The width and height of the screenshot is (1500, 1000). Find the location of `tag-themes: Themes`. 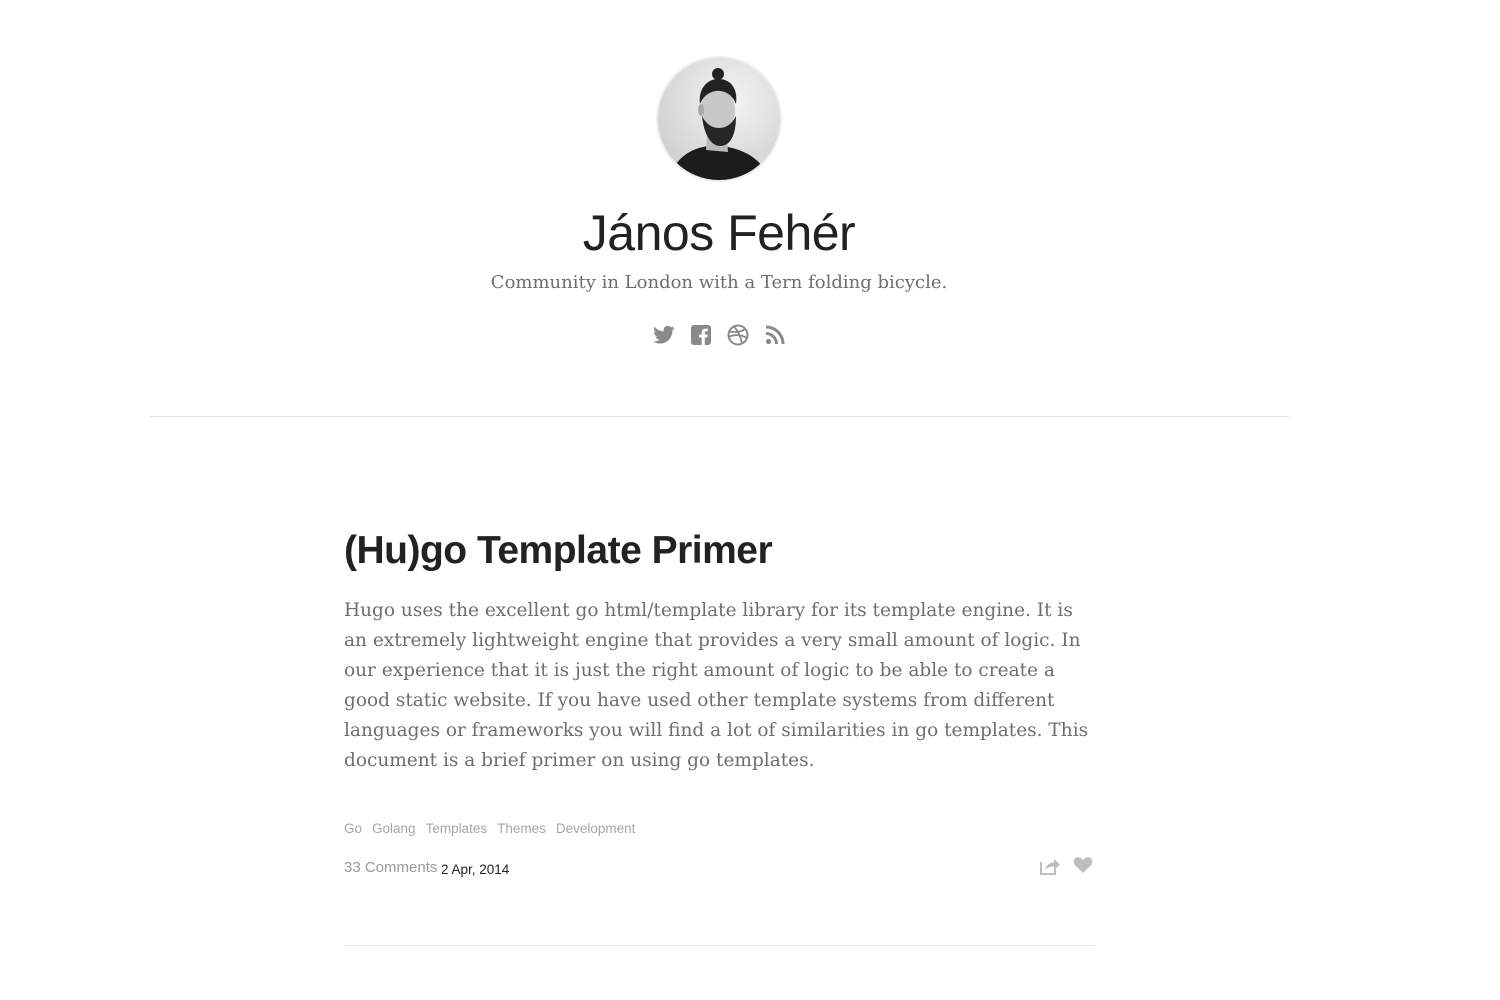

tag-themes: Themes is located at coordinates (521, 829).